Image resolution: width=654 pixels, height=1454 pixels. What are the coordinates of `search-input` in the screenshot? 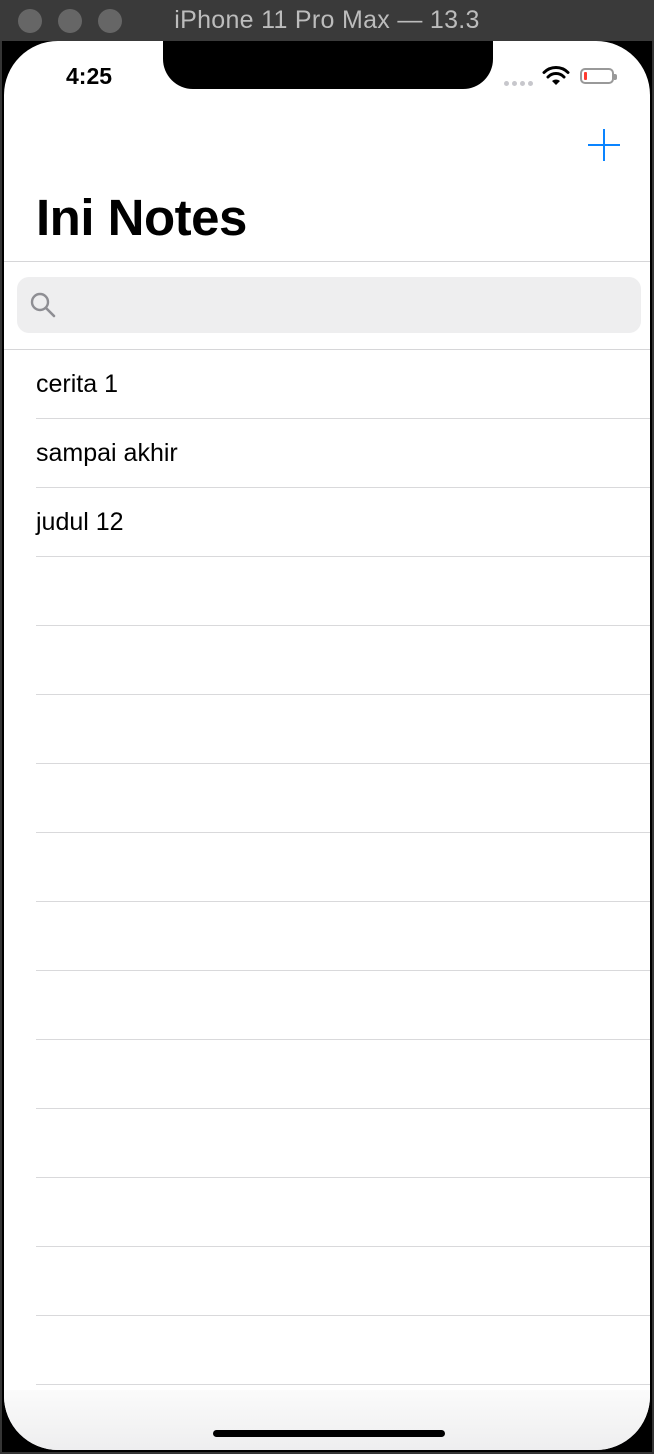 It's located at (347, 306).